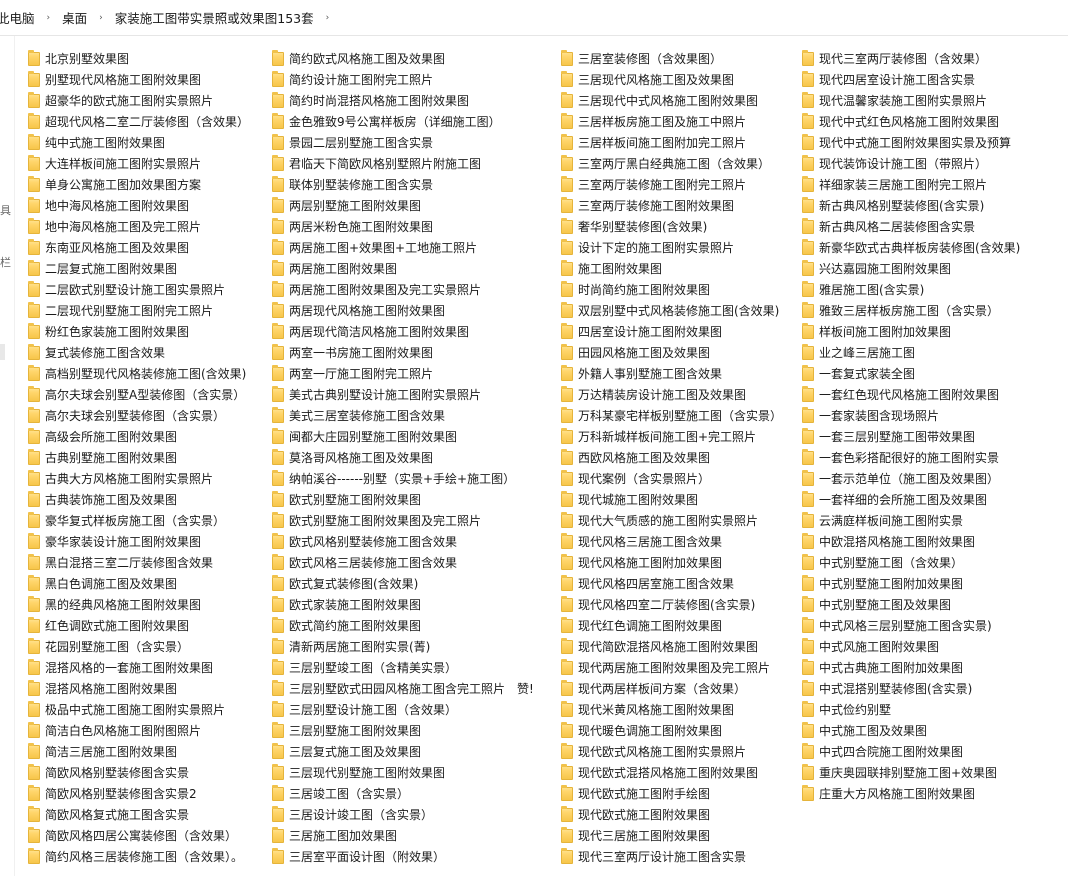  What do you see at coordinates (403, 646) in the screenshot?
I see `folder-item: 清新两居施工图附实景(菁)` at bounding box center [403, 646].